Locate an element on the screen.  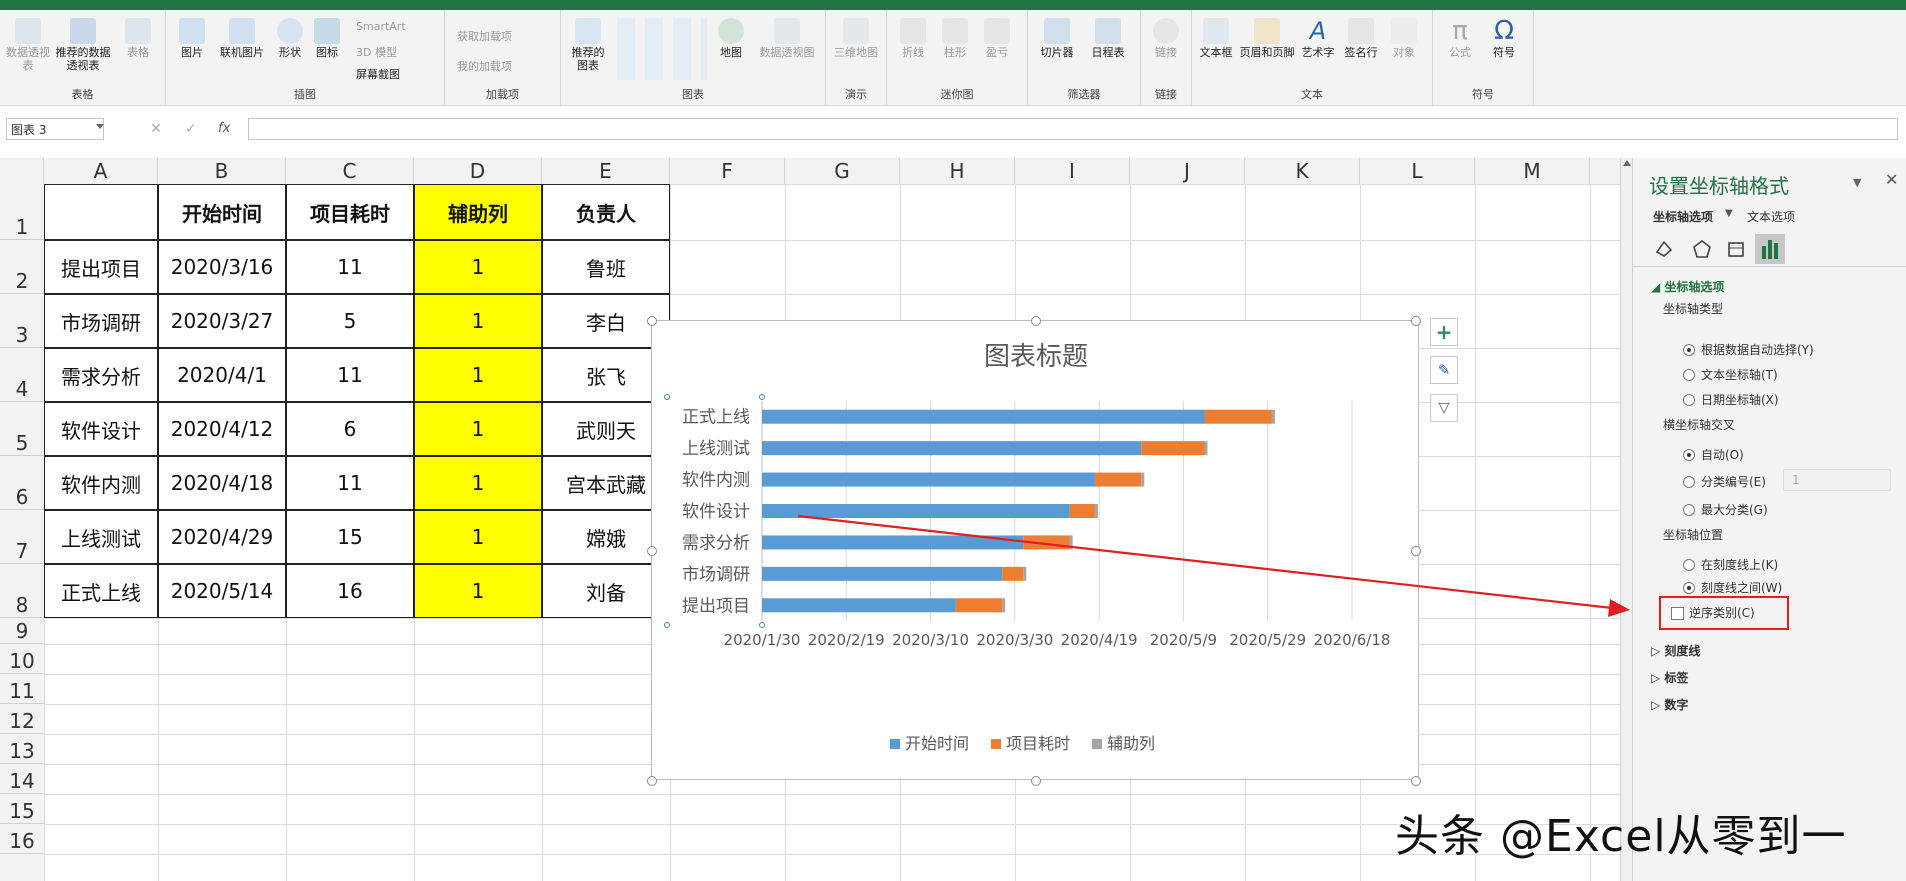
radio-date-axis is located at coordinates (1689, 400).